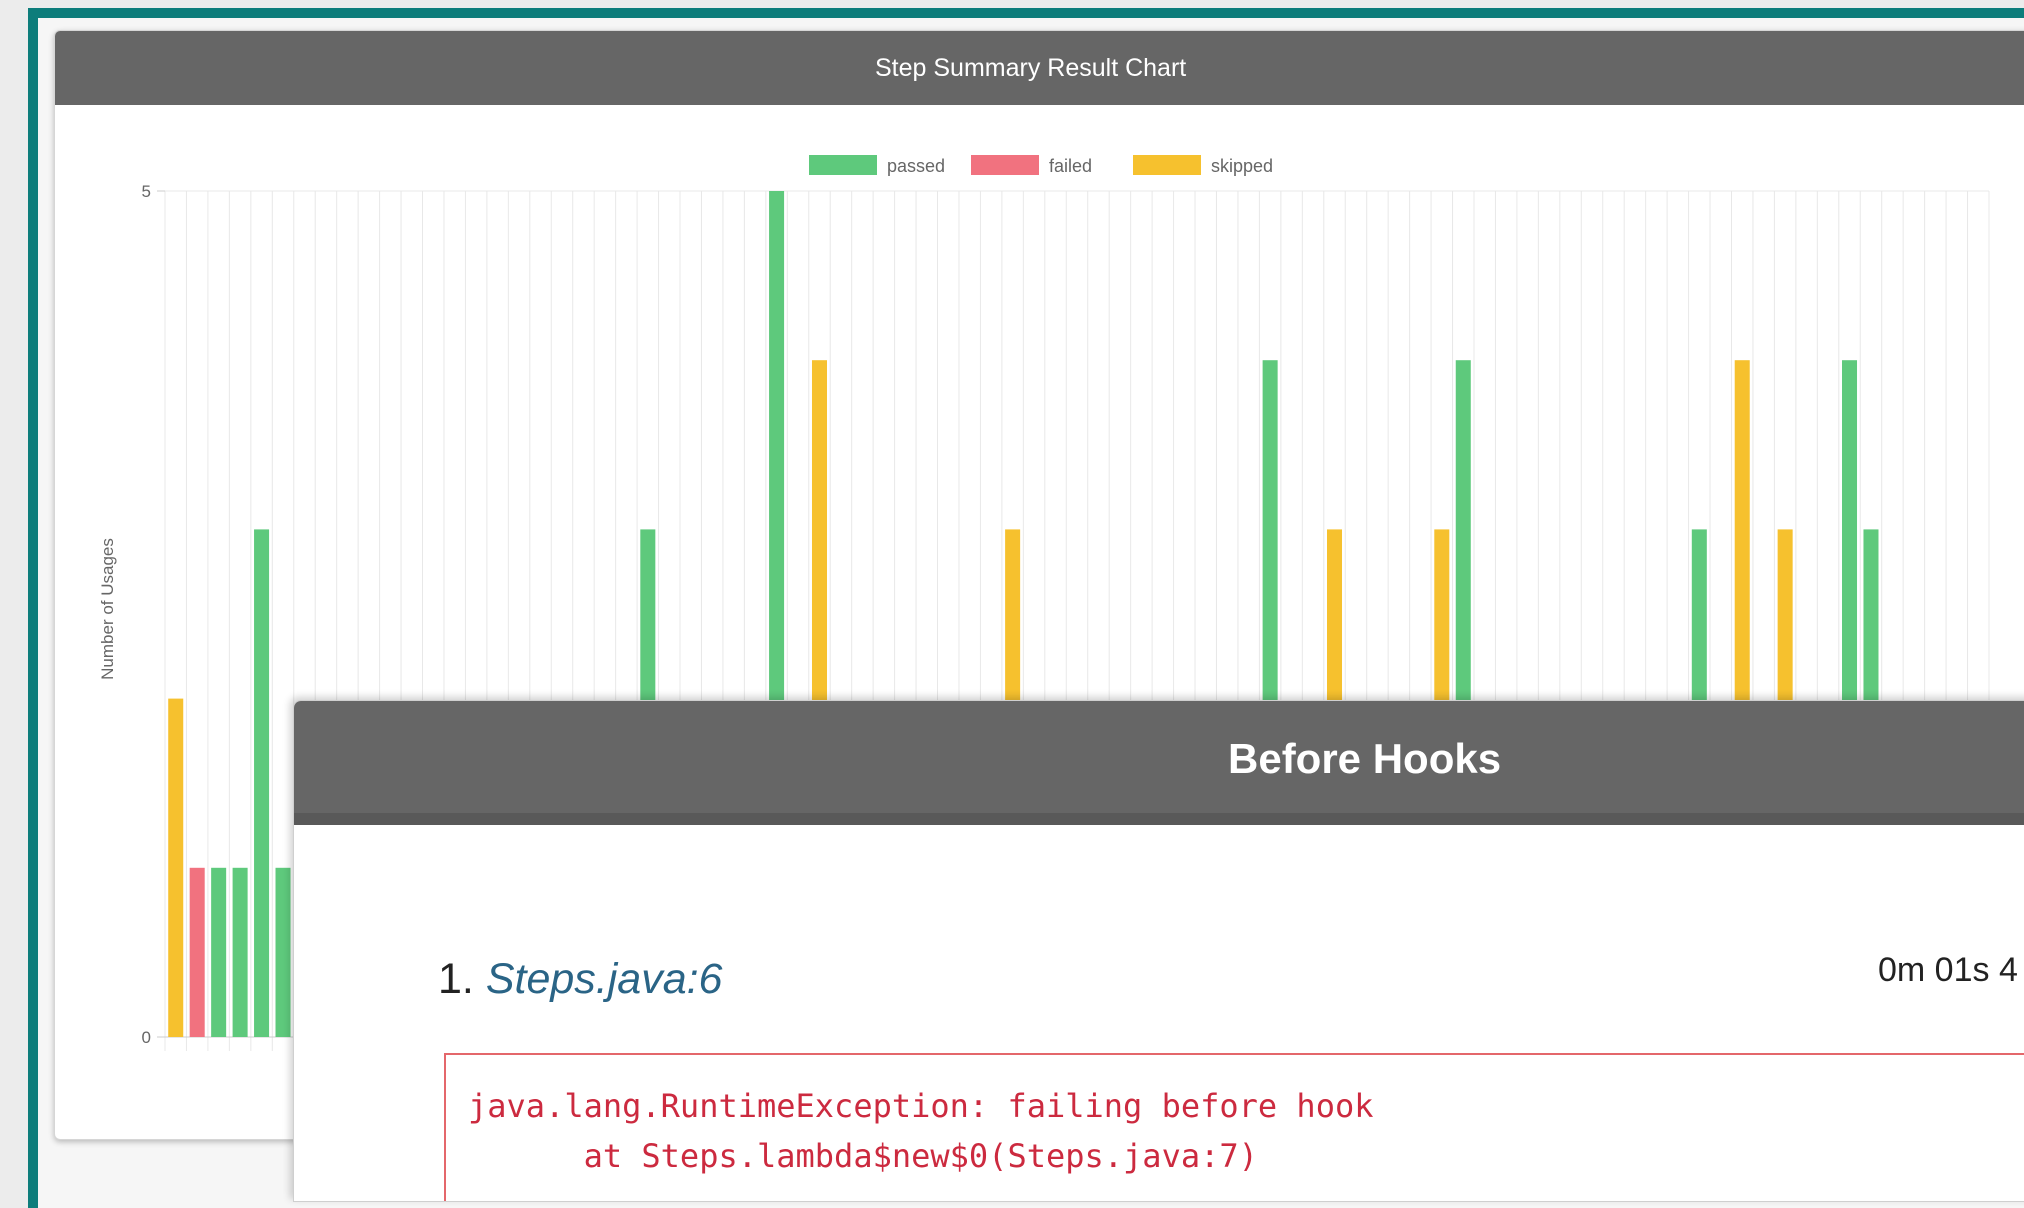 The image size is (2024, 1208). Describe the element at coordinates (197, 952) in the screenshot. I see `bar-failed` at that location.